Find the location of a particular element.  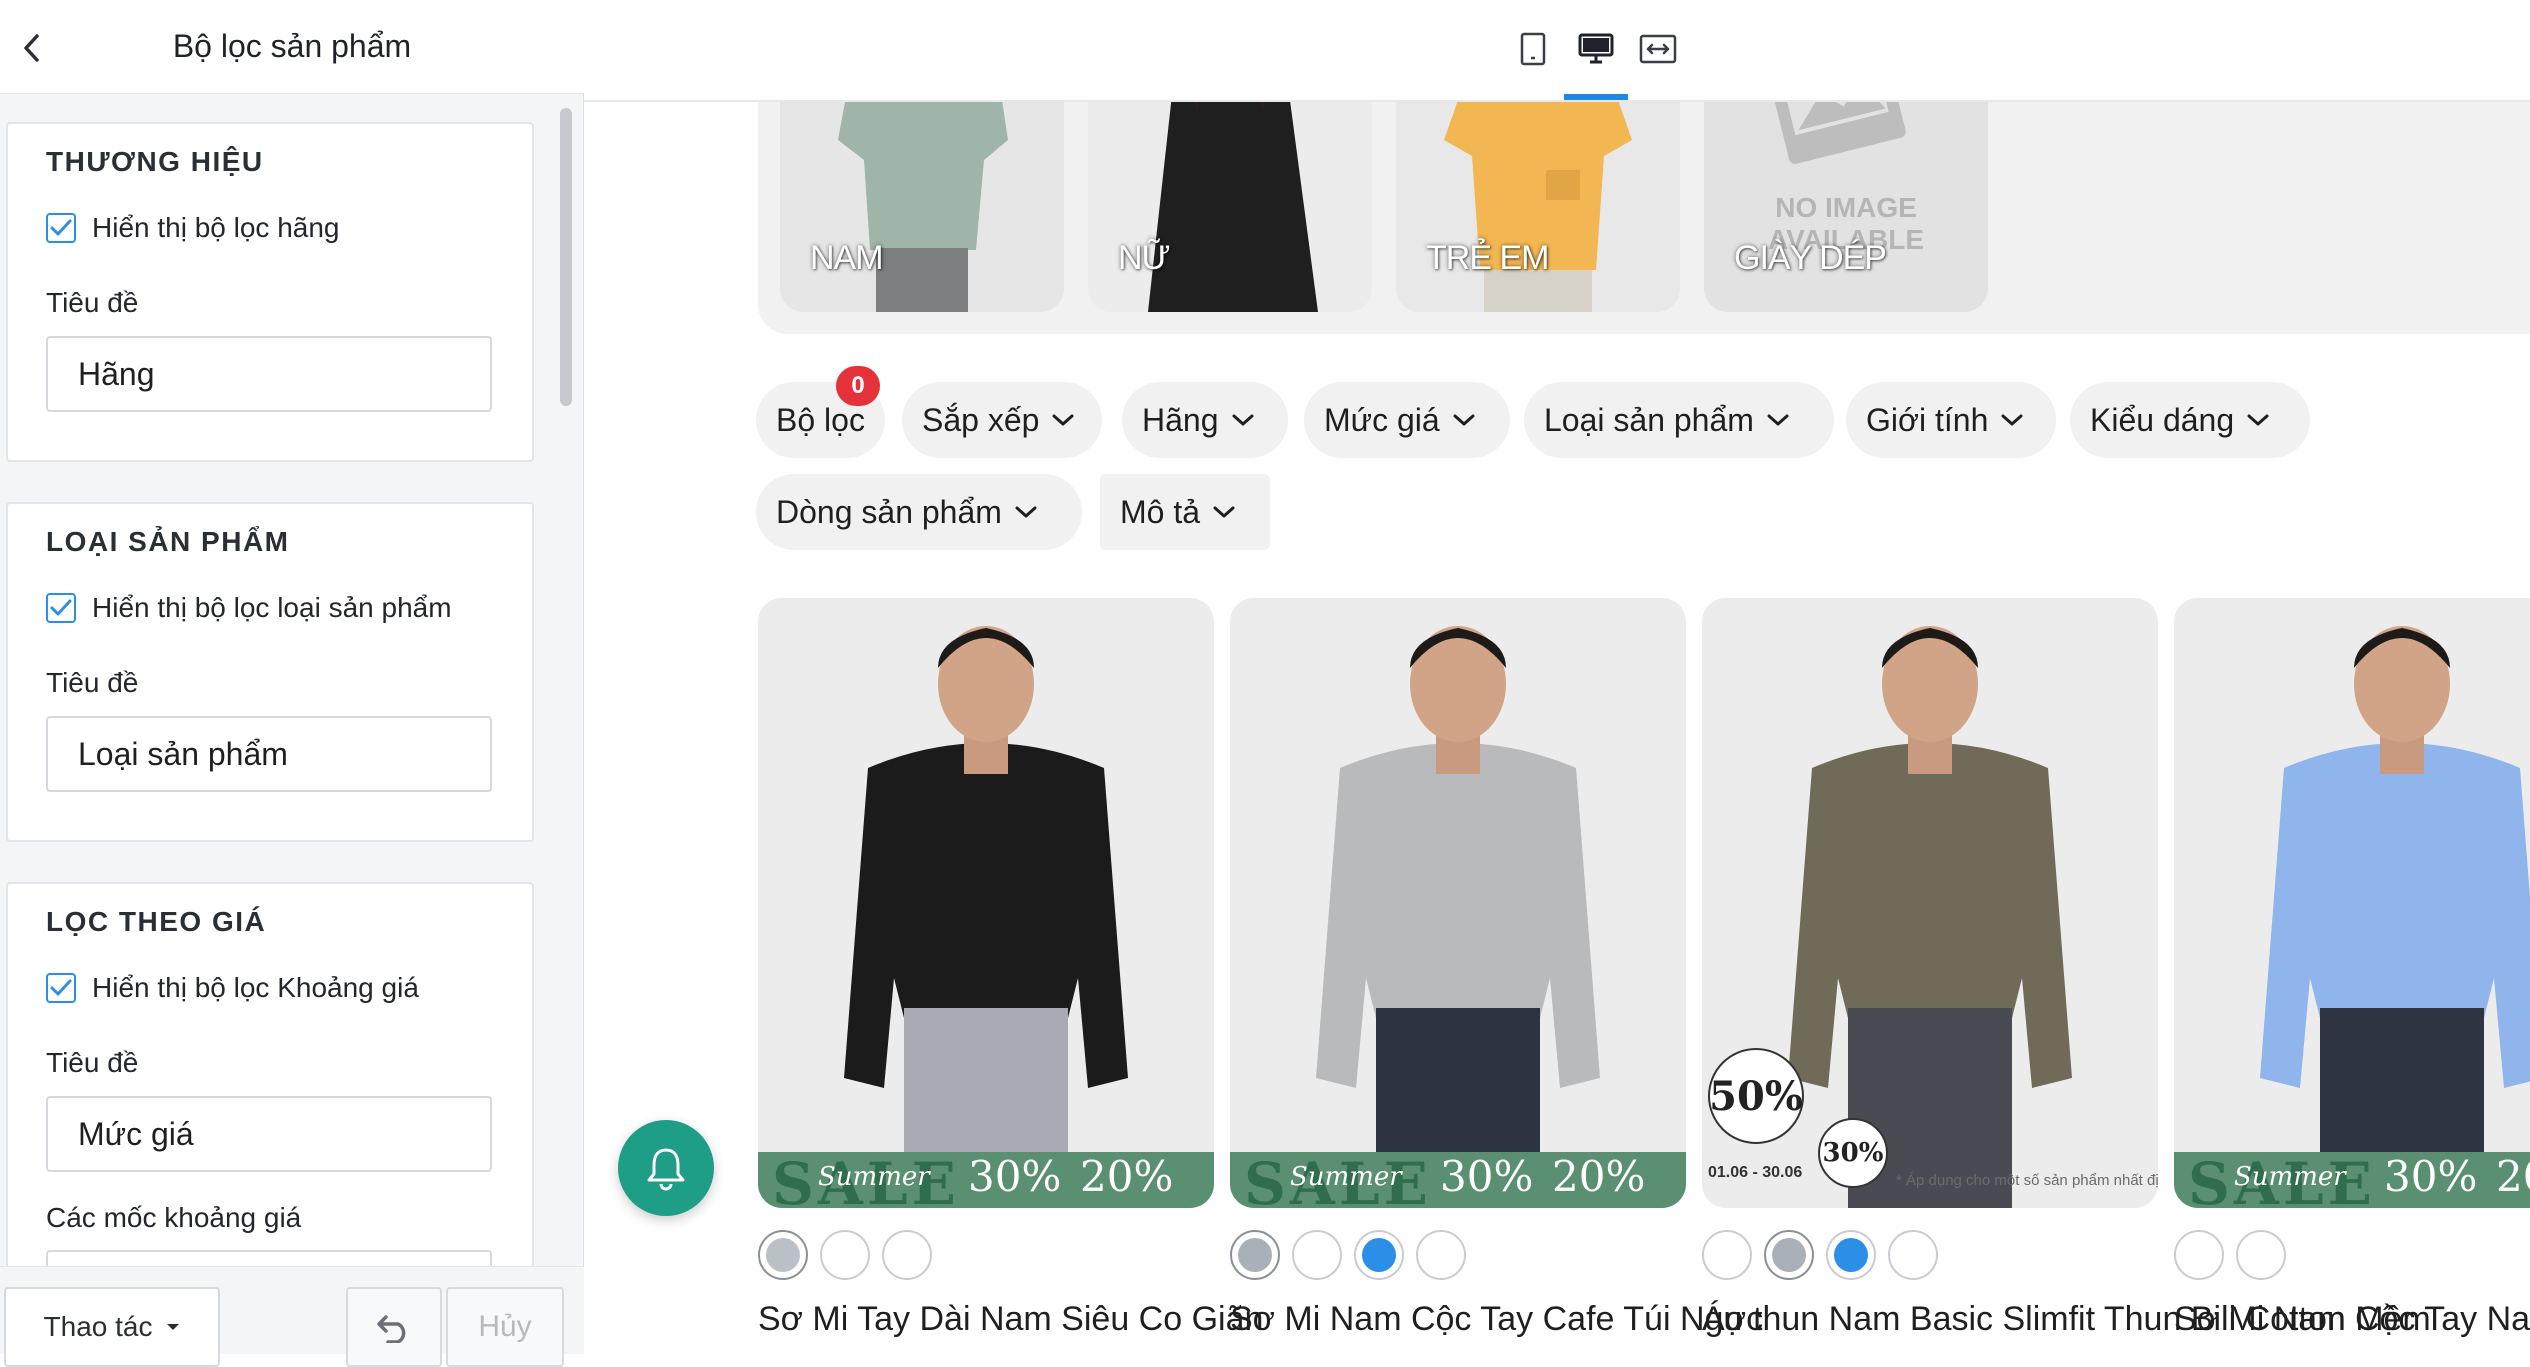

chip-label: Mô tả is located at coordinates (1160, 511).